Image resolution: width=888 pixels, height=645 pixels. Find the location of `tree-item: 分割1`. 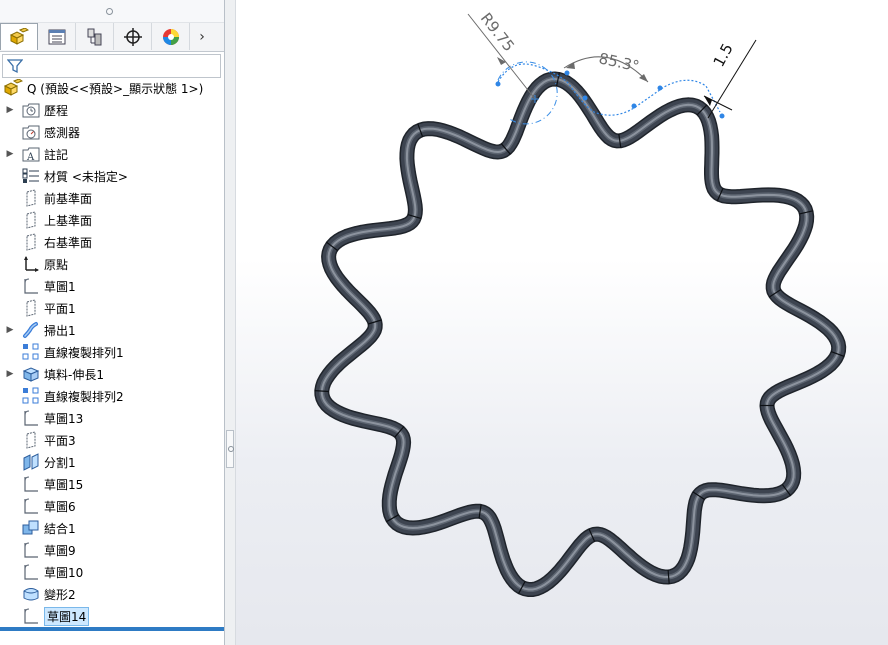

tree-item: 分割1 is located at coordinates (112, 462).